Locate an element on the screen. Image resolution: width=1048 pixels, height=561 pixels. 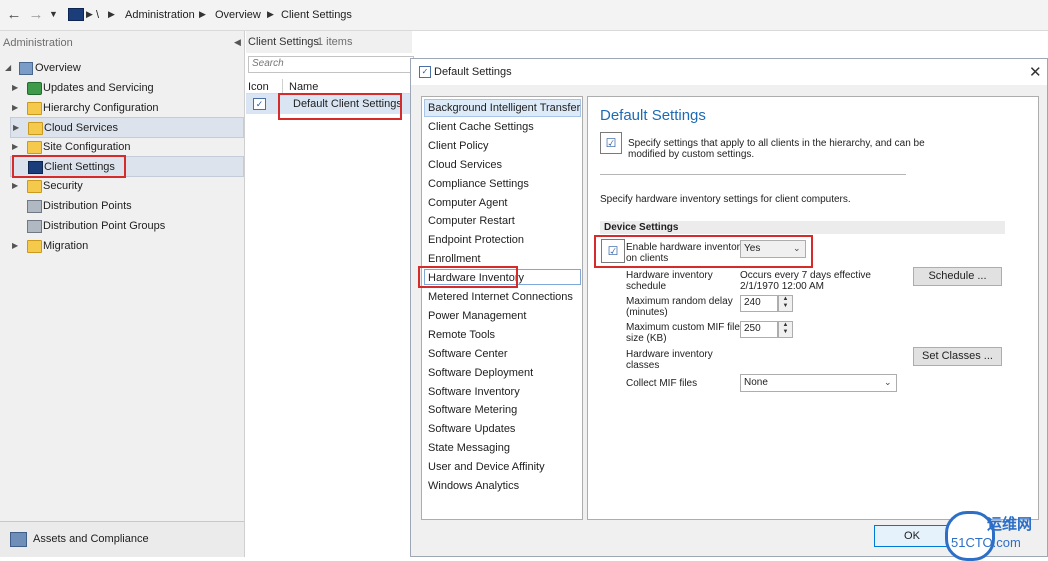
assets-compliance-icon is located at coordinates (18, 539).